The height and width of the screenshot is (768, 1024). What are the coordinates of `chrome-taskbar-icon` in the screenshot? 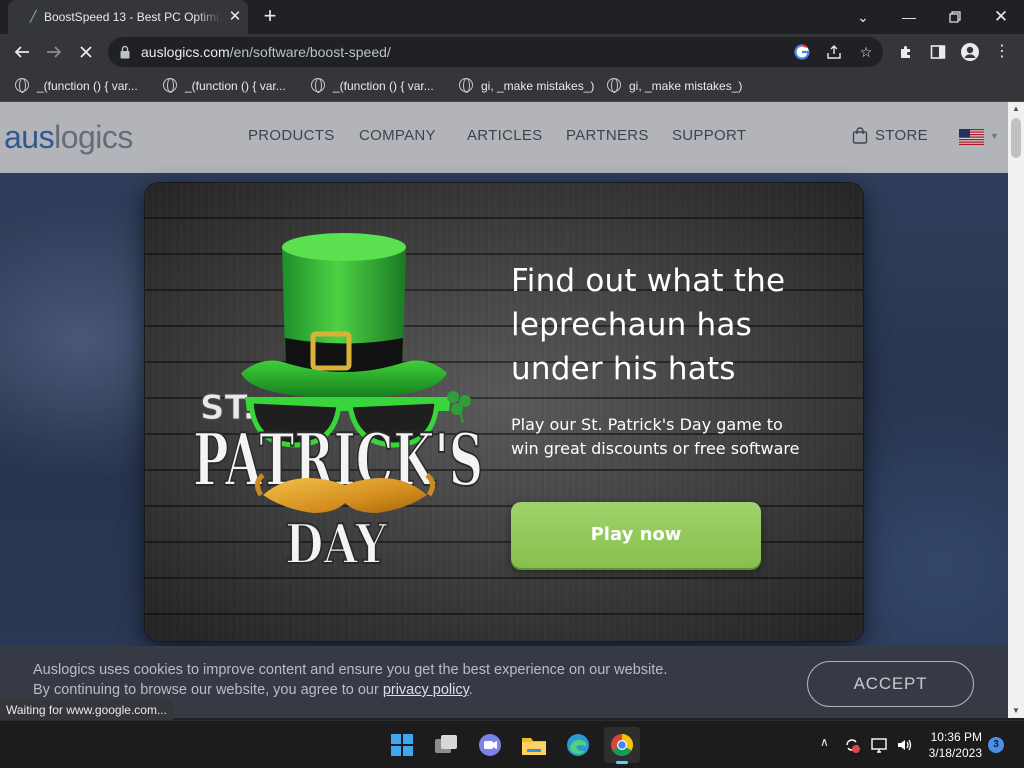 It's located at (622, 745).